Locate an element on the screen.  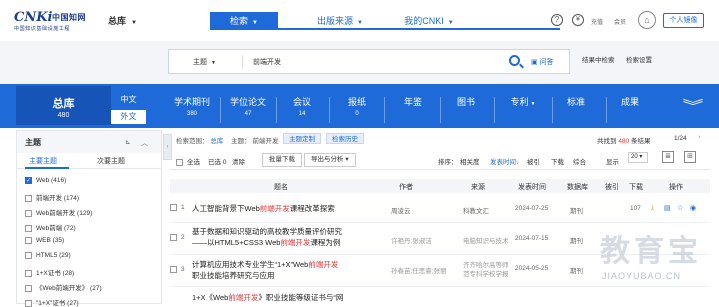
tab-secondary-topic: 次要主题 is located at coordinates (111, 161).